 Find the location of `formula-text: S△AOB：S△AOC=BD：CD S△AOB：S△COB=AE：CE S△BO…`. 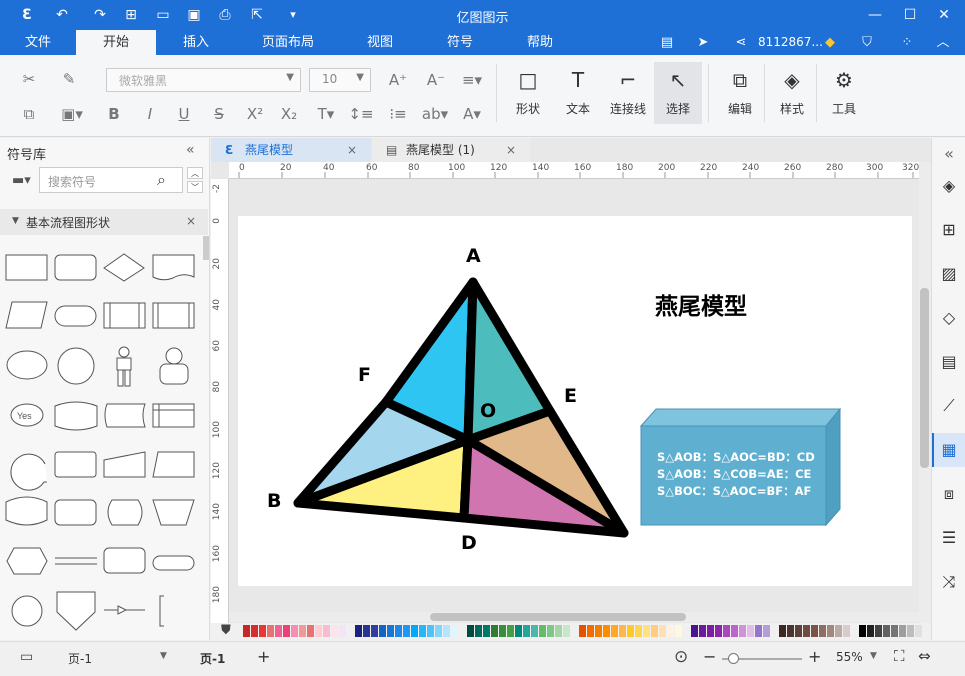

formula-text: S△AOB：S△AOC=BD：CD S△AOB：S△COB=AE：CE S△BO… is located at coordinates (744, 474).